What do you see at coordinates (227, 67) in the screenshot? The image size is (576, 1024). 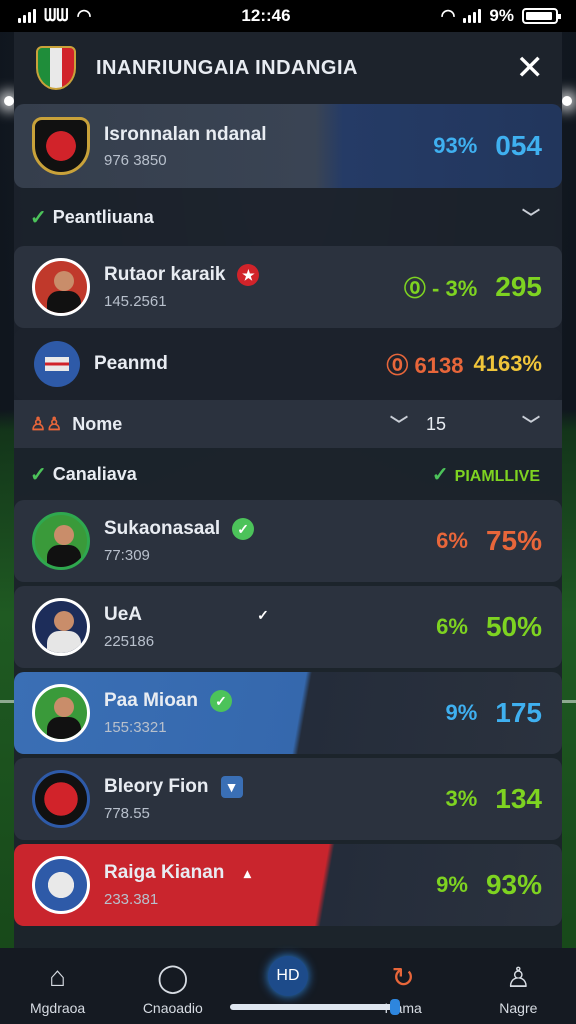 I see `panel-title: INANRIUNGAIA INDANGIA` at bounding box center [227, 67].